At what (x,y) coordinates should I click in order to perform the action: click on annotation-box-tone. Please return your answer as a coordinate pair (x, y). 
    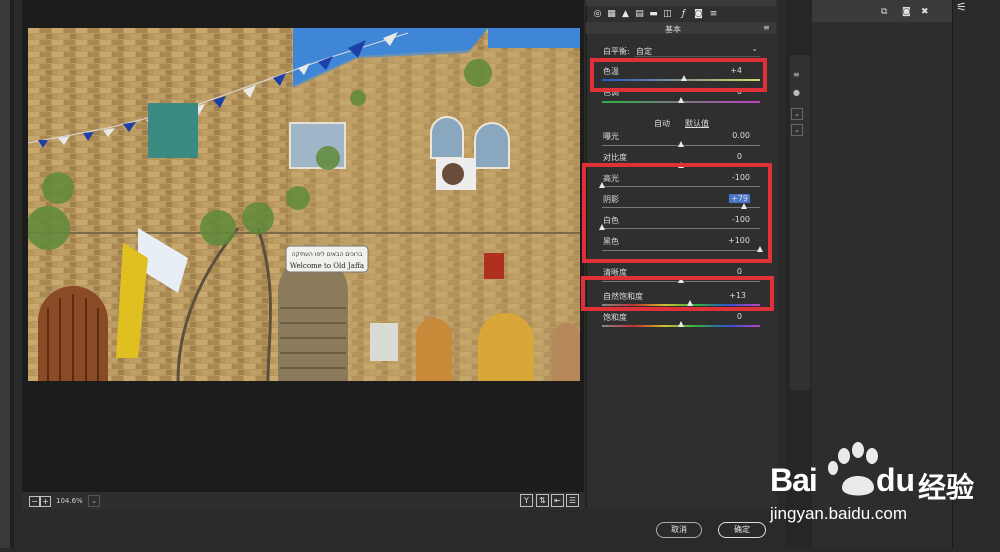
    Looking at the image, I should click on (677, 213).